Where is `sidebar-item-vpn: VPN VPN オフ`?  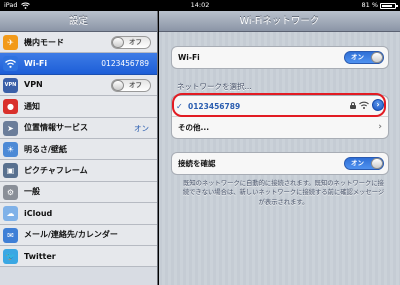
sidebar-item-vpn: VPN VPN オフ is located at coordinates (78, 85).